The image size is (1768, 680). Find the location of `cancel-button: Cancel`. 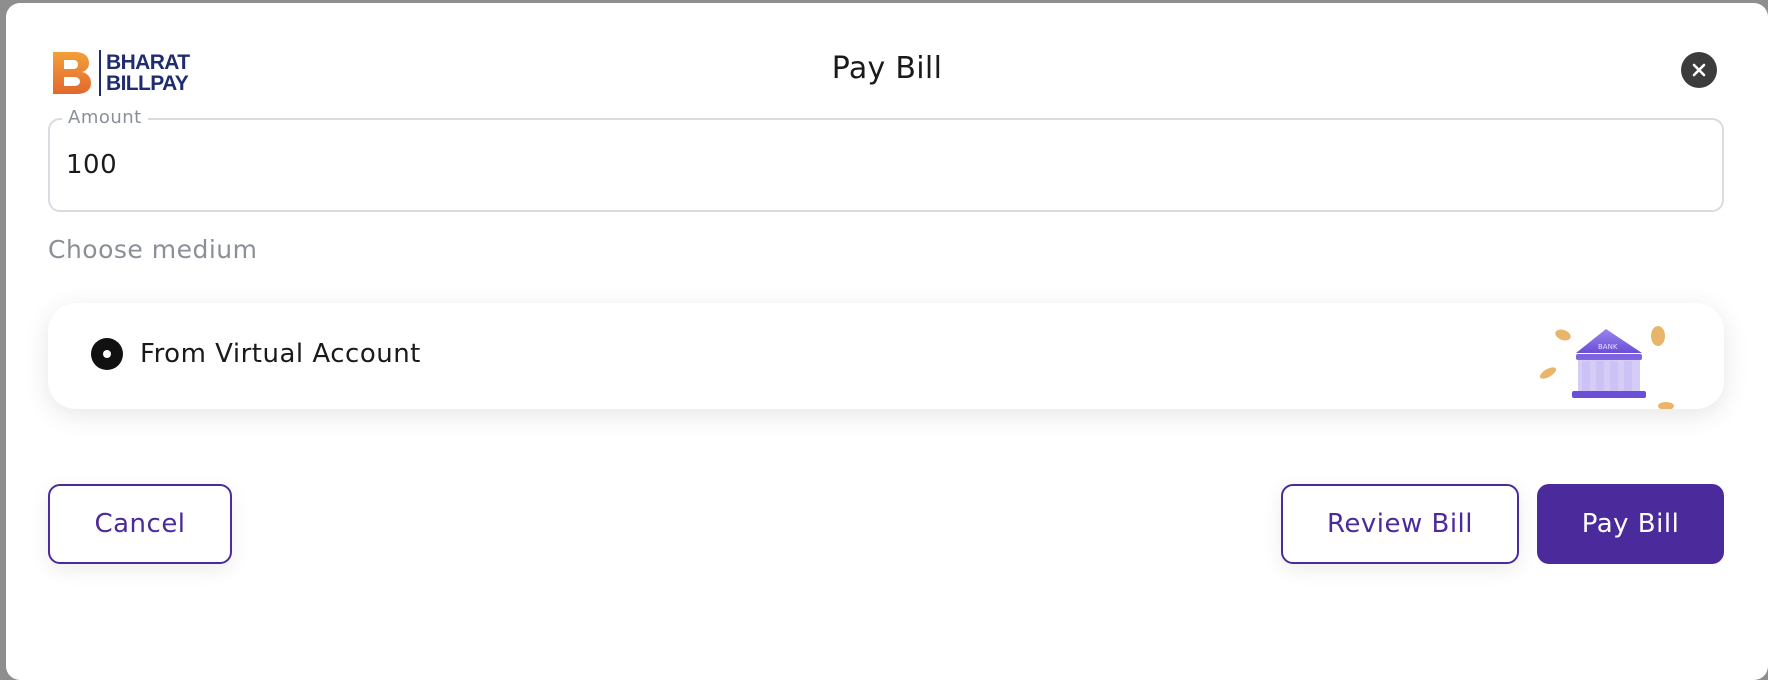

cancel-button: Cancel is located at coordinates (140, 524).